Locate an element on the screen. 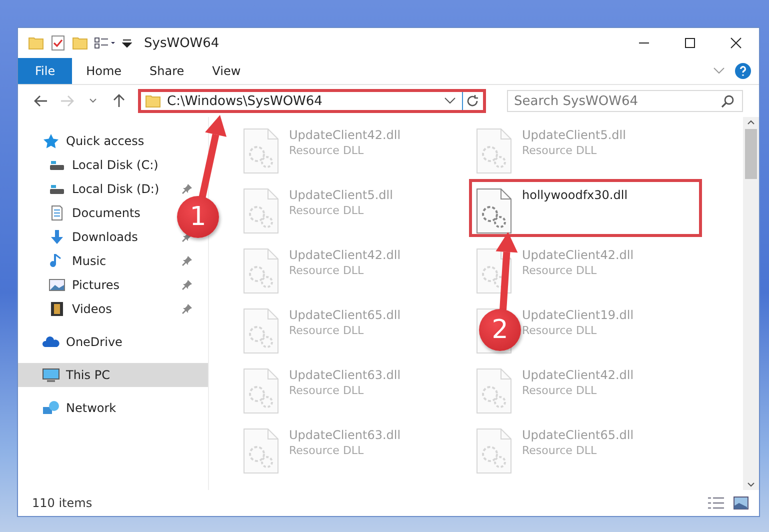  film-icon is located at coordinates (57, 309).